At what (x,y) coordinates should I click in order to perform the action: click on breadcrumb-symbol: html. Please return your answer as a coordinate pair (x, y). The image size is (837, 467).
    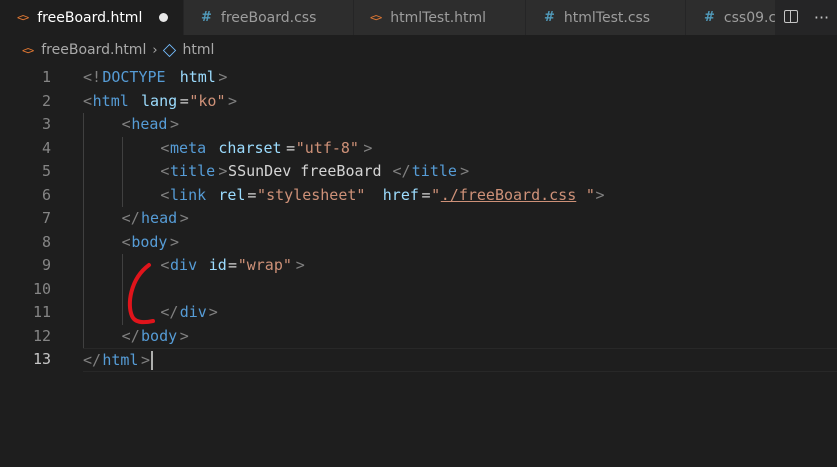
    Looking at the image, I should click on (199, 50).